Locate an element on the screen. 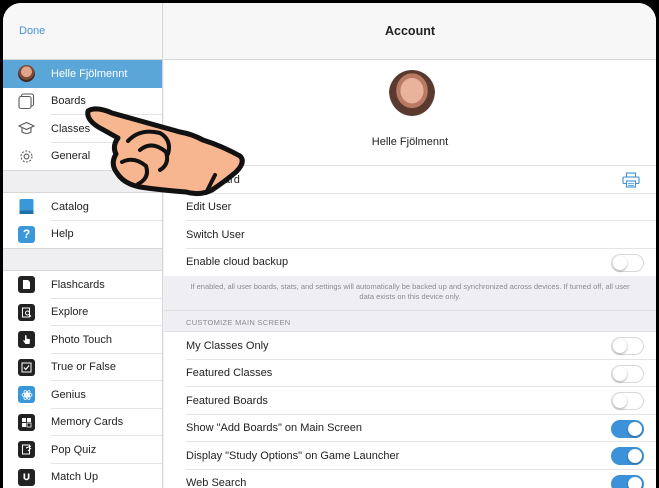 The height and width of the screenshot is (488, 659). cloud-backup-toggle is located at coordinates (627, 262).